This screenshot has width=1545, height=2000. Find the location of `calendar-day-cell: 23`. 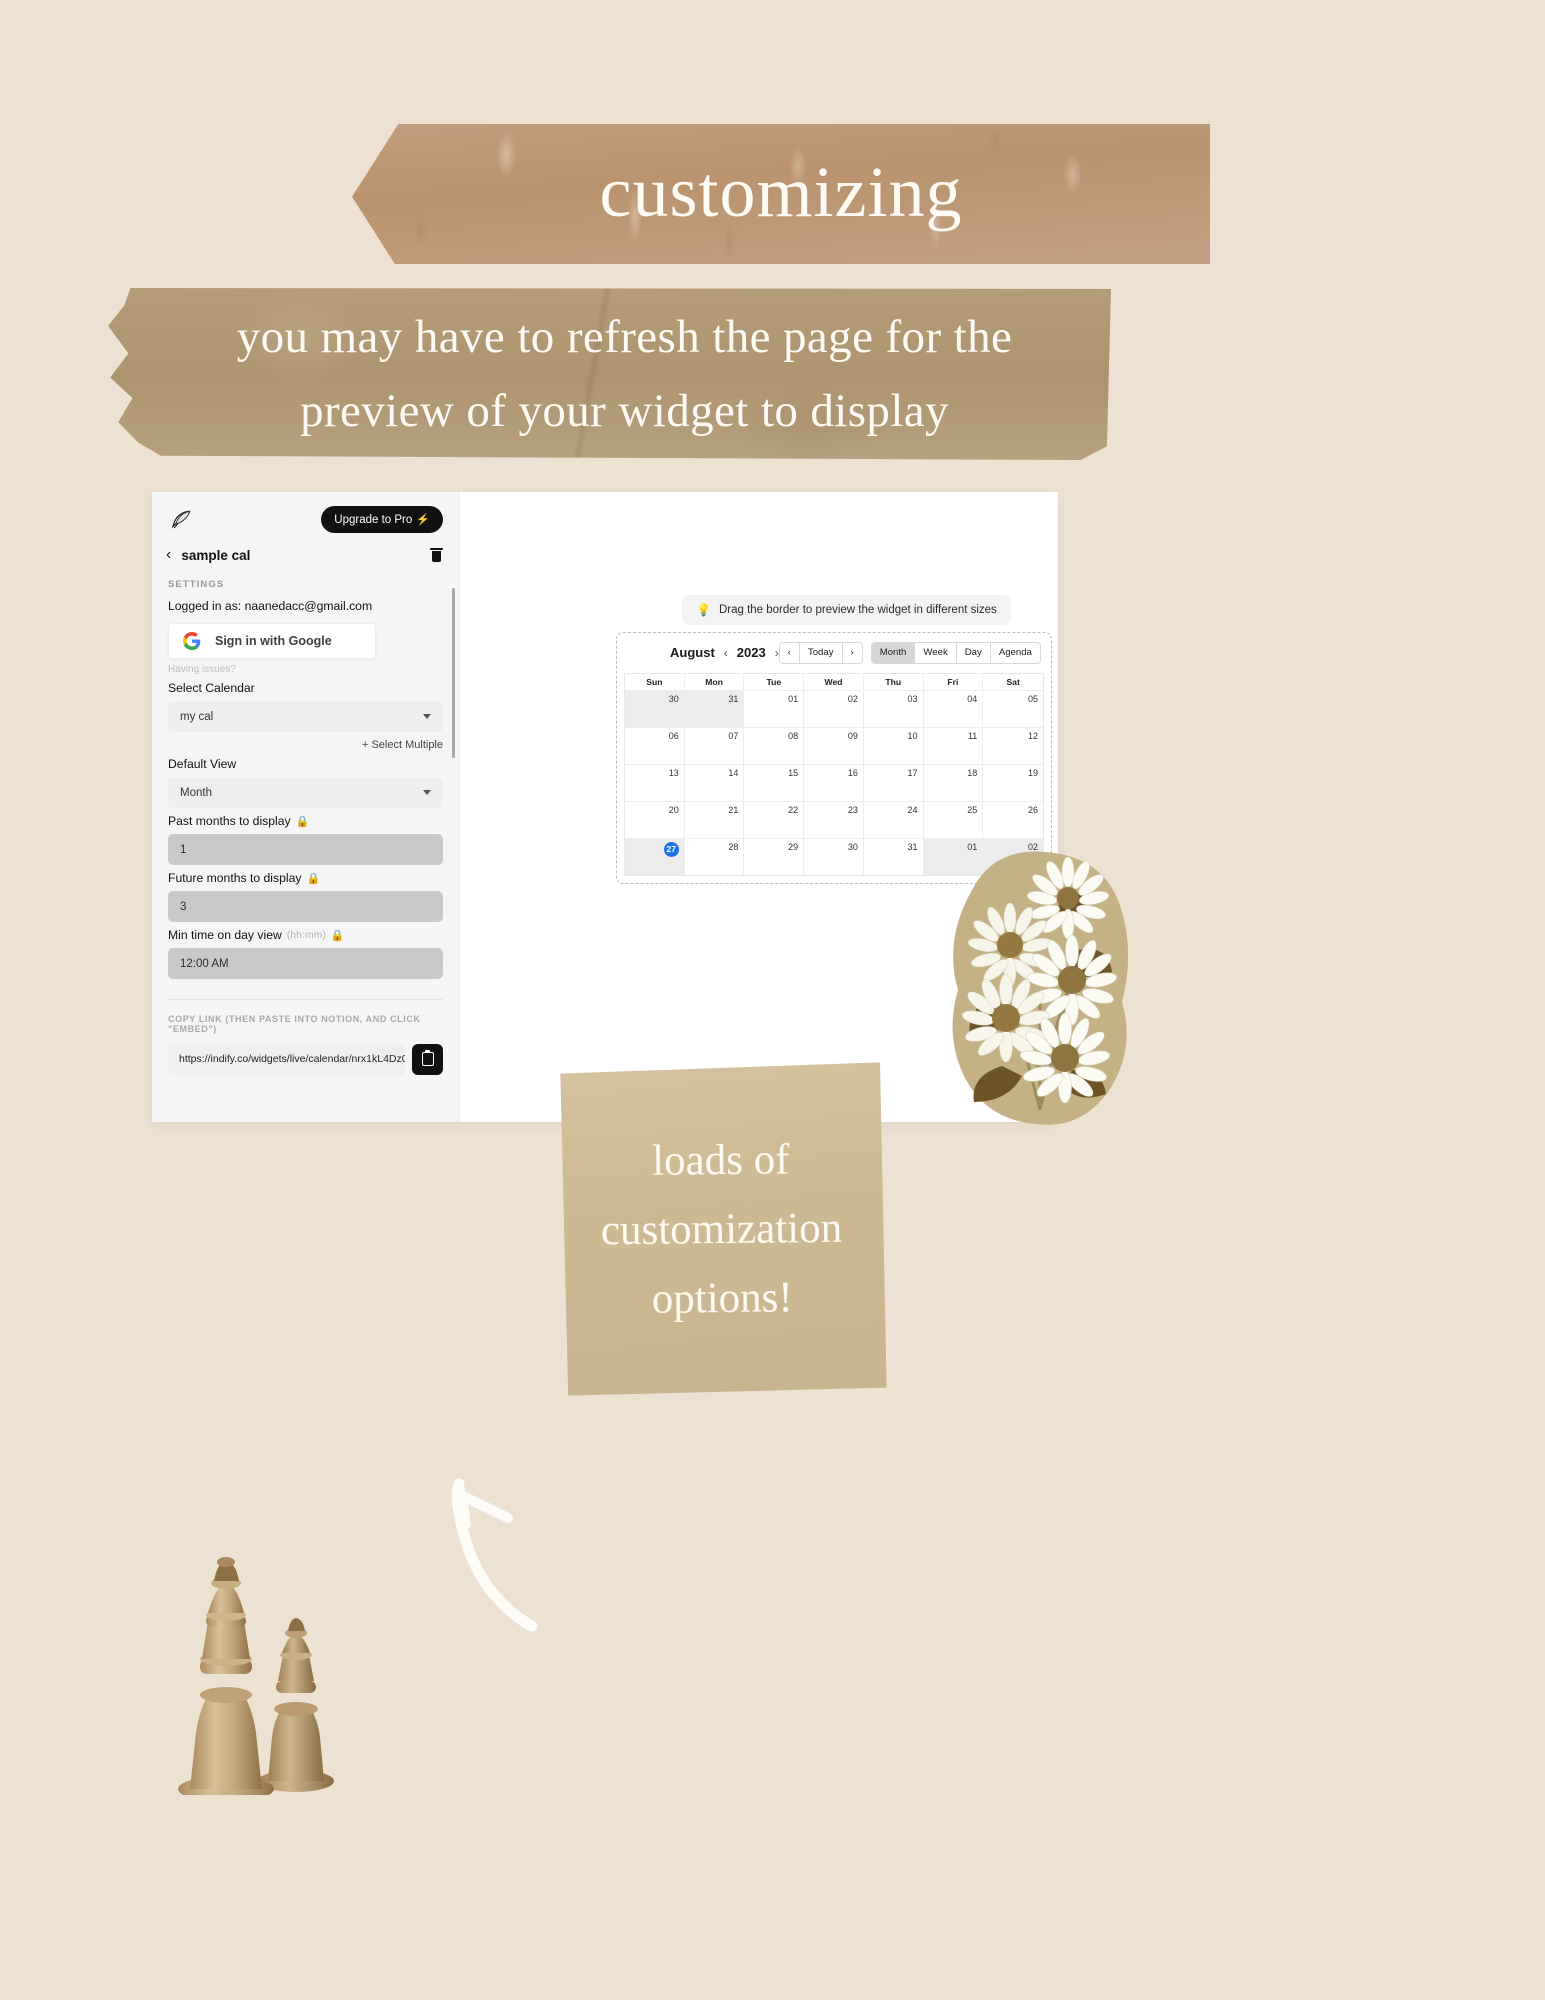

calendar-day-cell: 23 is located at coordinates (834, 819).